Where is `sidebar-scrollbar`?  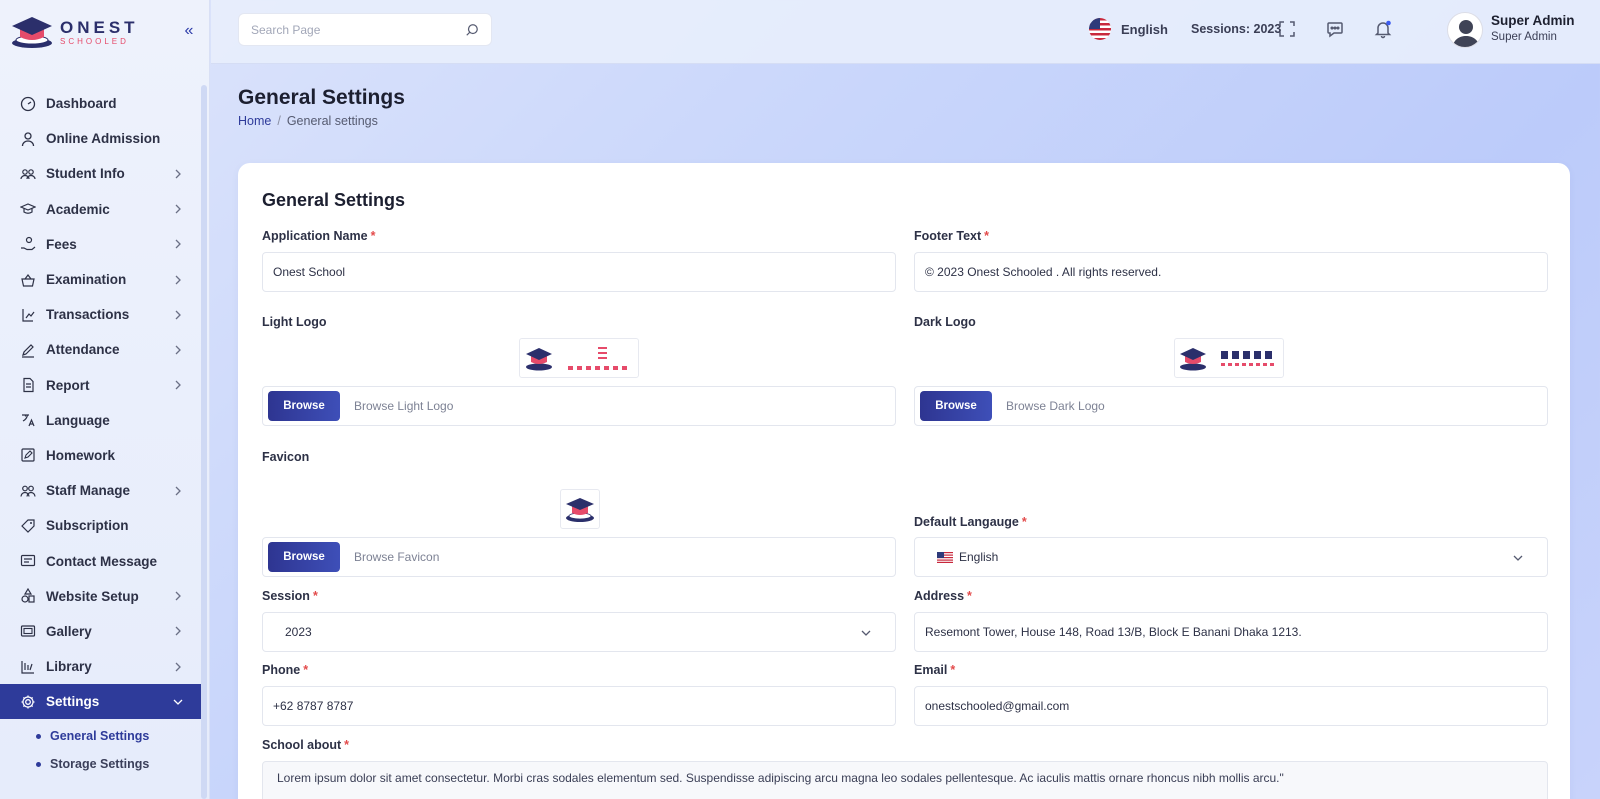 sidebar-scrollbar is located at coordinates (204, 442).